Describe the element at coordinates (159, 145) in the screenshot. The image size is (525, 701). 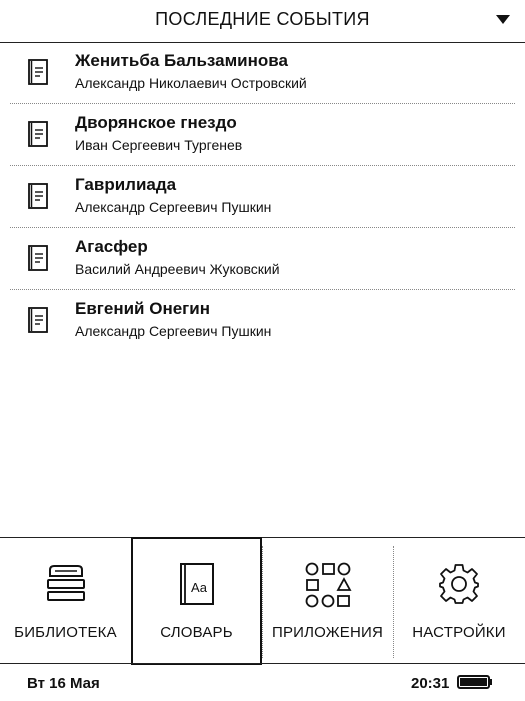
I see `book-author: Иван Сергеевич Тургенев` at that location.